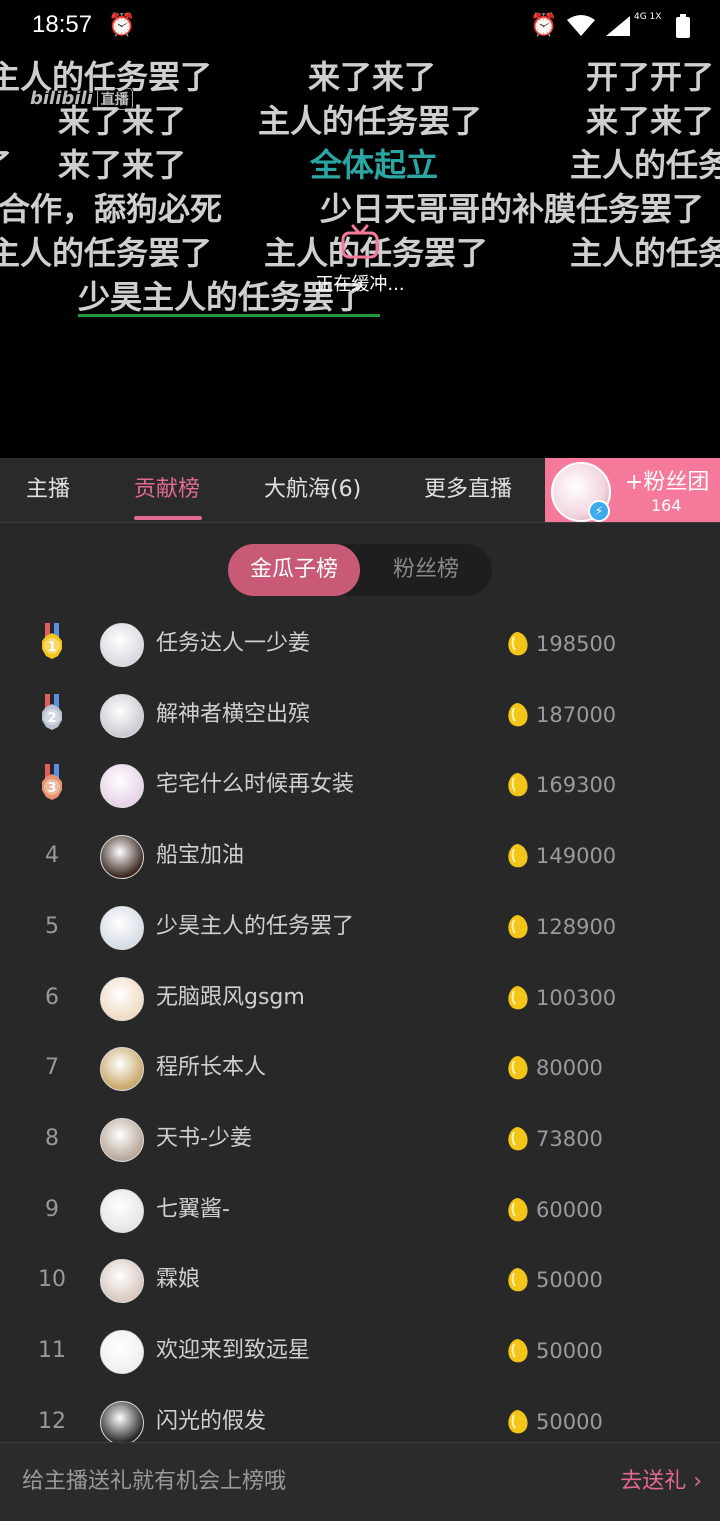 Image resolution: width=720 pixels, height=1521 pixels. Describe the element at coordinates (193, 1209) in the screenshot. I see `user-name: 七翼酱-` at that location.